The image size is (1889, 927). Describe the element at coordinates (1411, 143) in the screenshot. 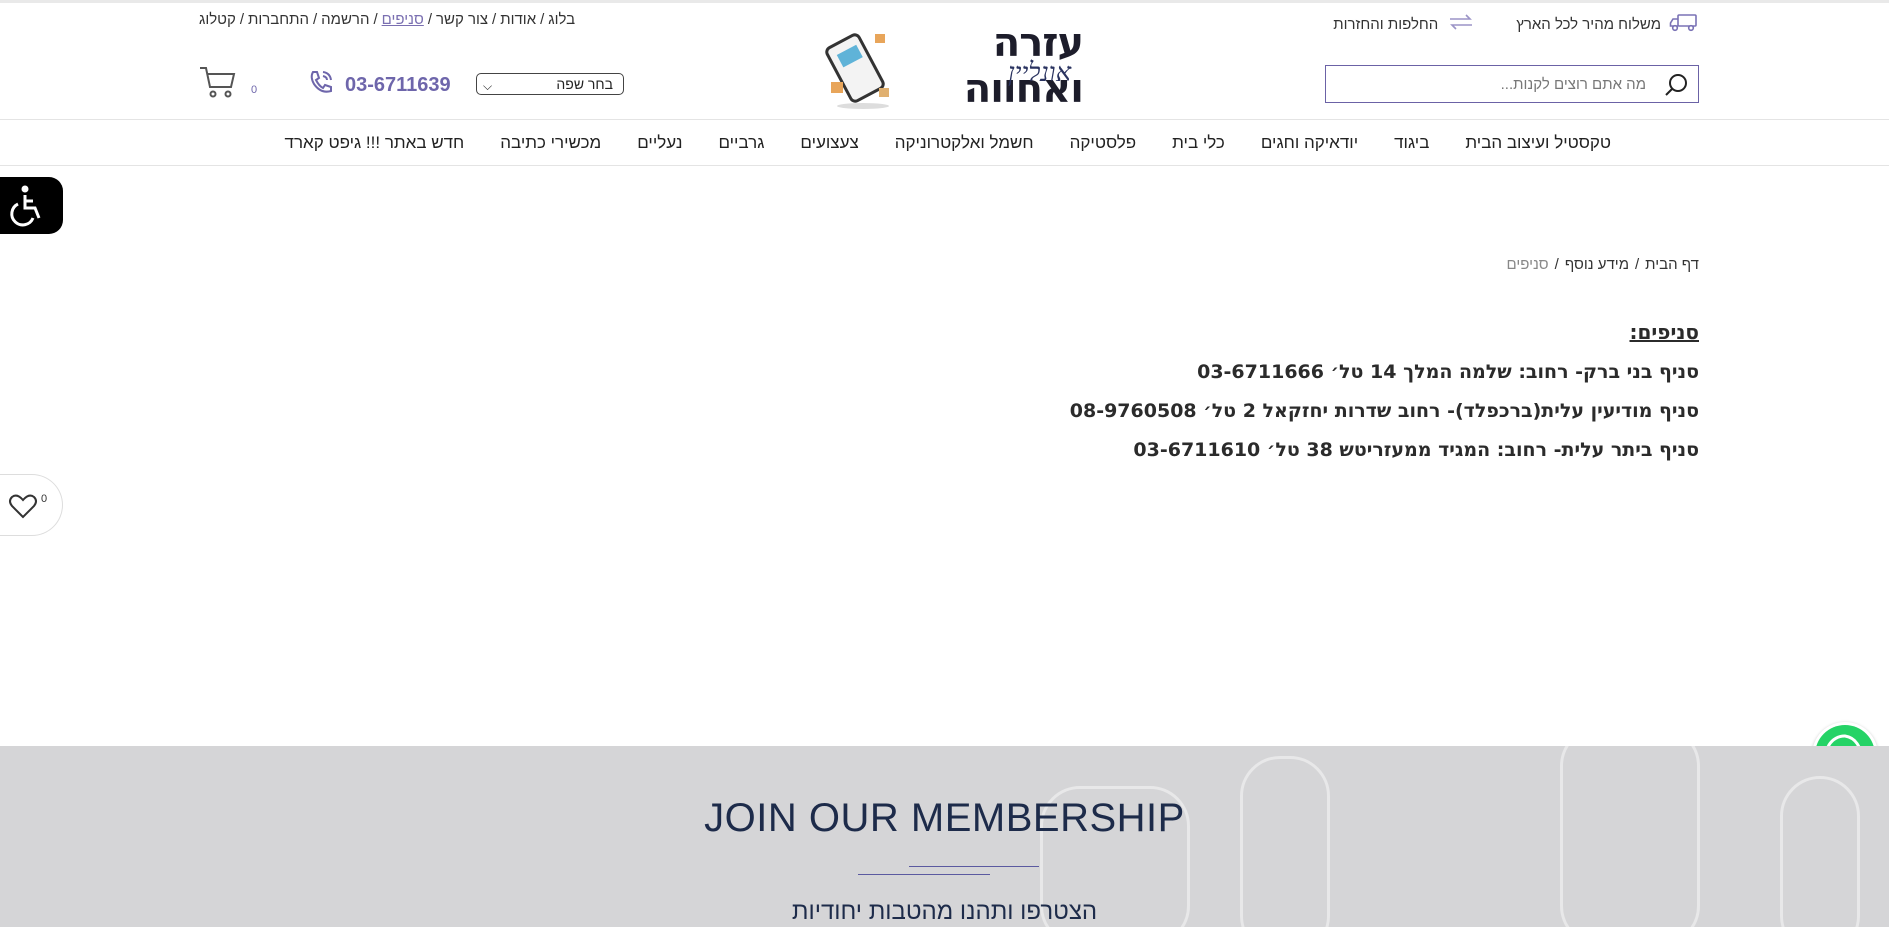

I see `nav-item-clothing: ביגוד` at that location.